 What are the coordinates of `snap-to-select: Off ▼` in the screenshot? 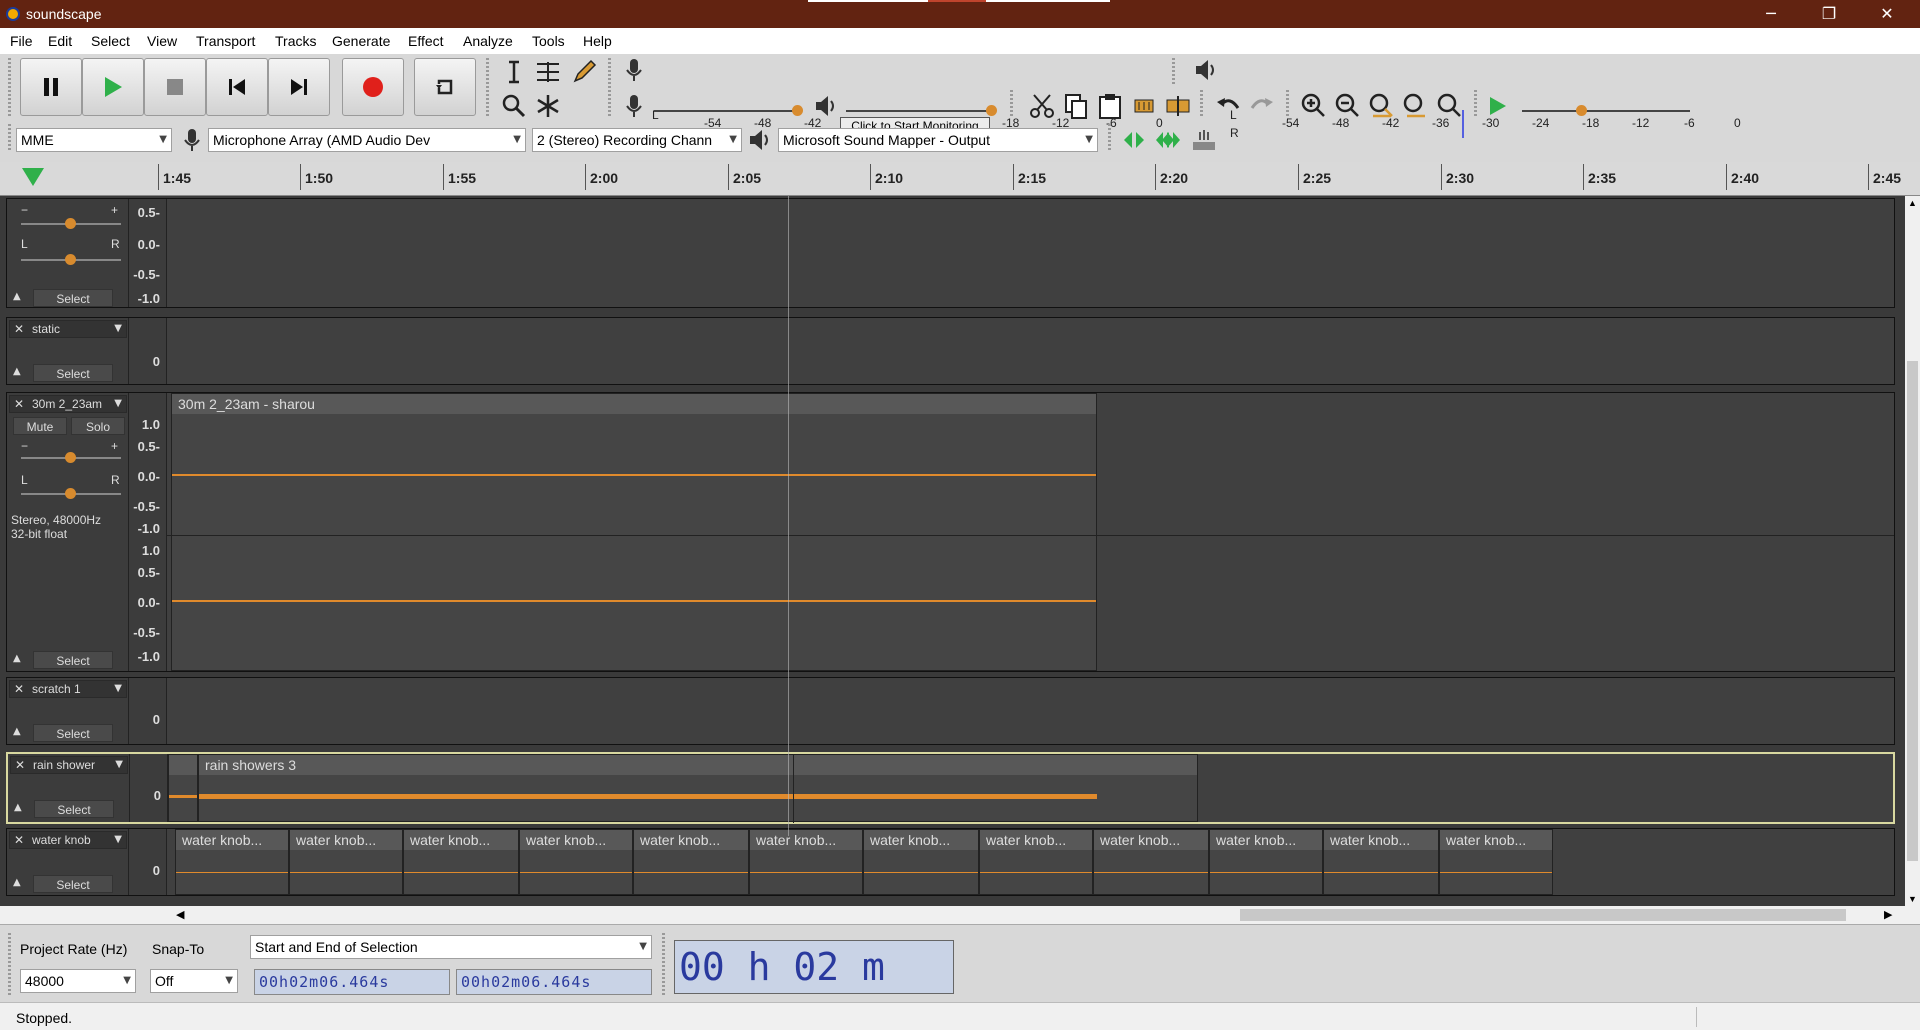 It's located at (194, 981).